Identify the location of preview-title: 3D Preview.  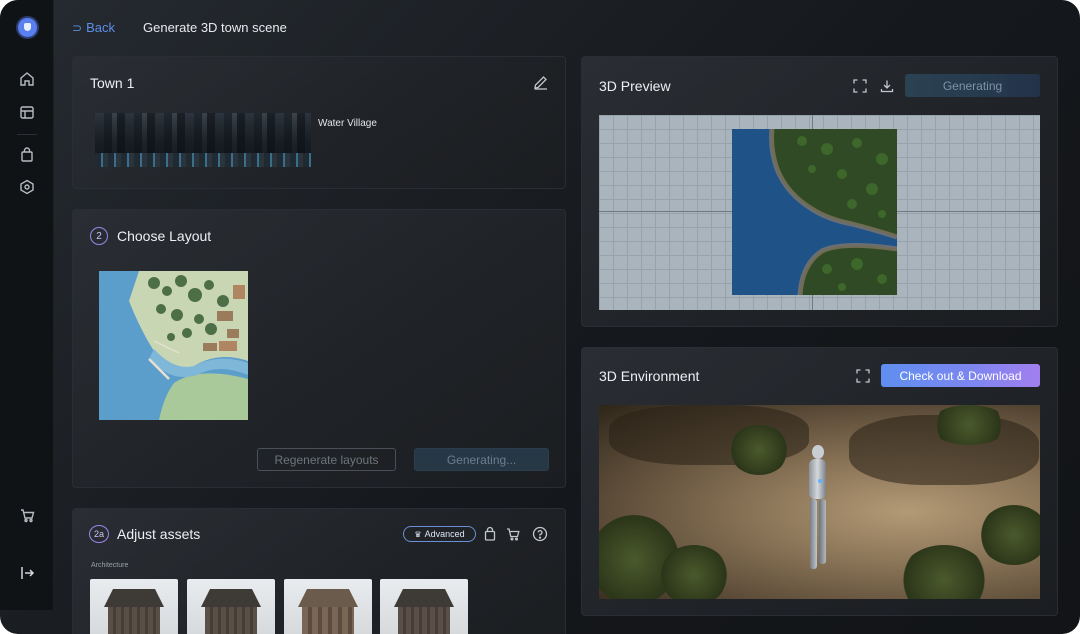
(635, 86).